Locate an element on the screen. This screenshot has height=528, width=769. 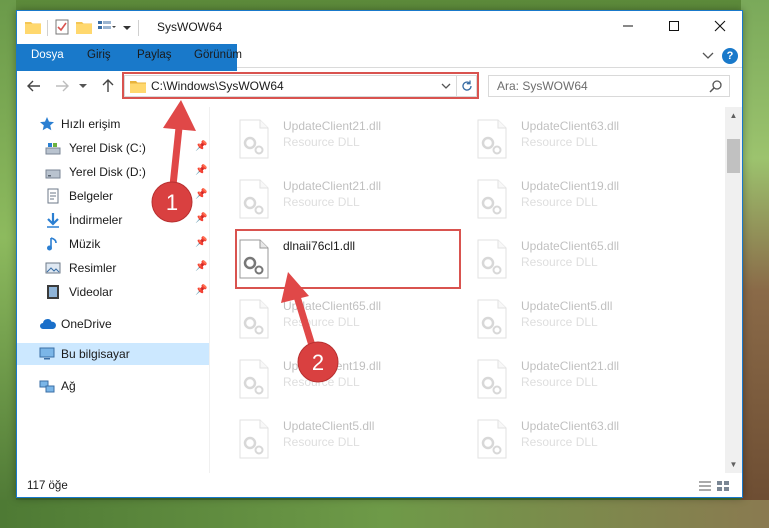
customize-view-icon is located at coordinates (107, 28).